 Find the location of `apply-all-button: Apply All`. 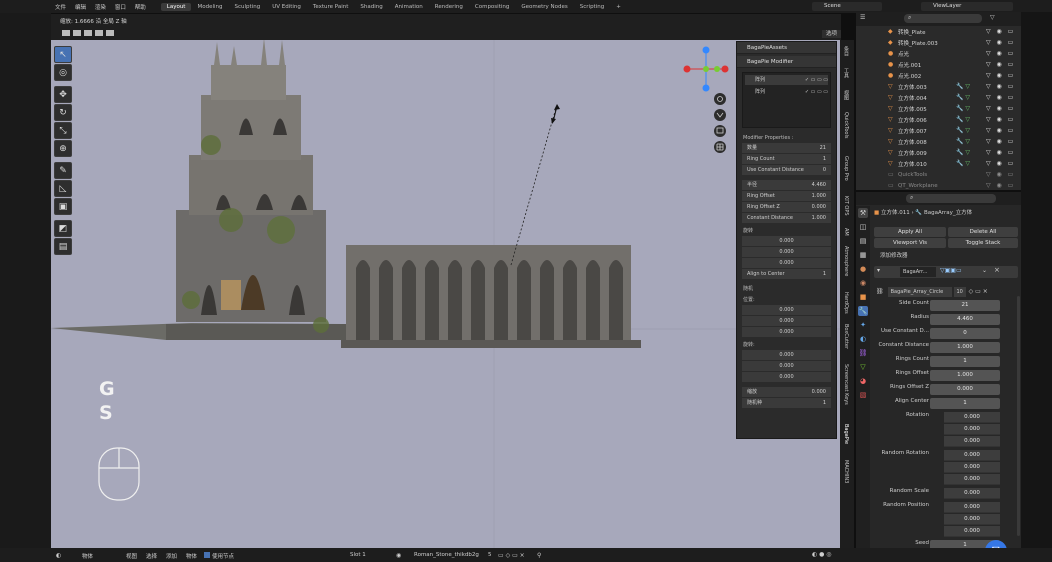

apply-all-button: Apply All is located at coordinates (910, 232).